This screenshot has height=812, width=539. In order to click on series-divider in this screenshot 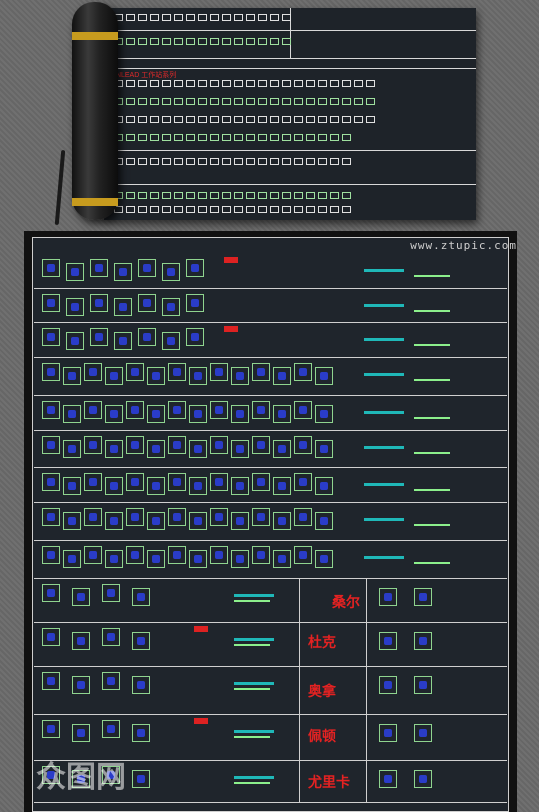, I will do `click(366, 690)`.